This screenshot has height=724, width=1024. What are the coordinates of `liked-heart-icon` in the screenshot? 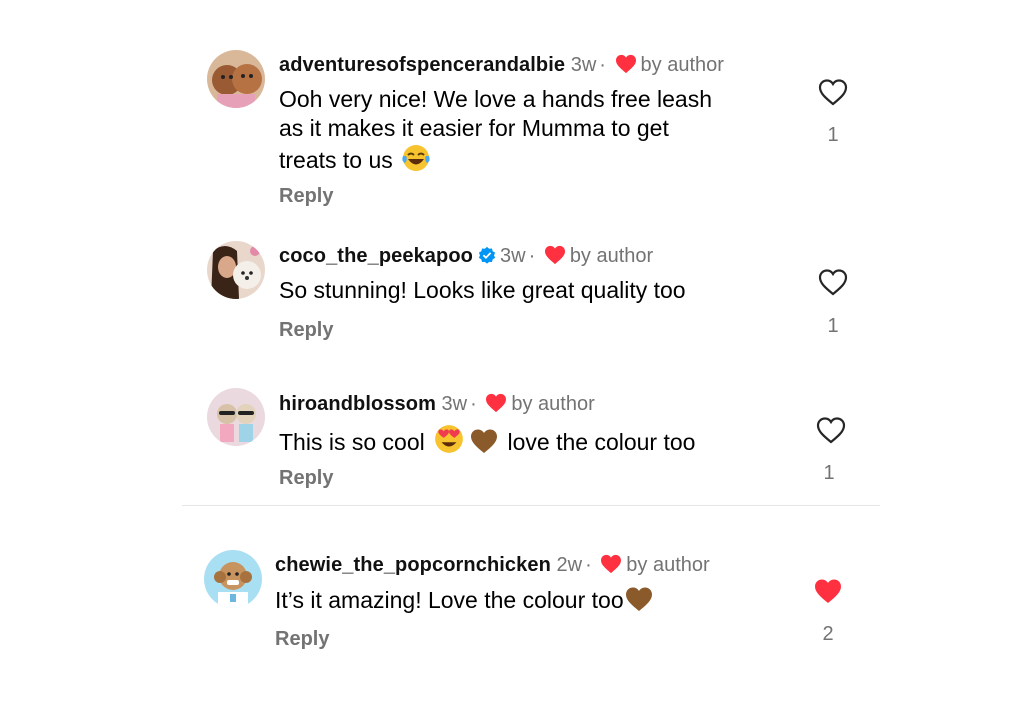 It's located at (828, 591).